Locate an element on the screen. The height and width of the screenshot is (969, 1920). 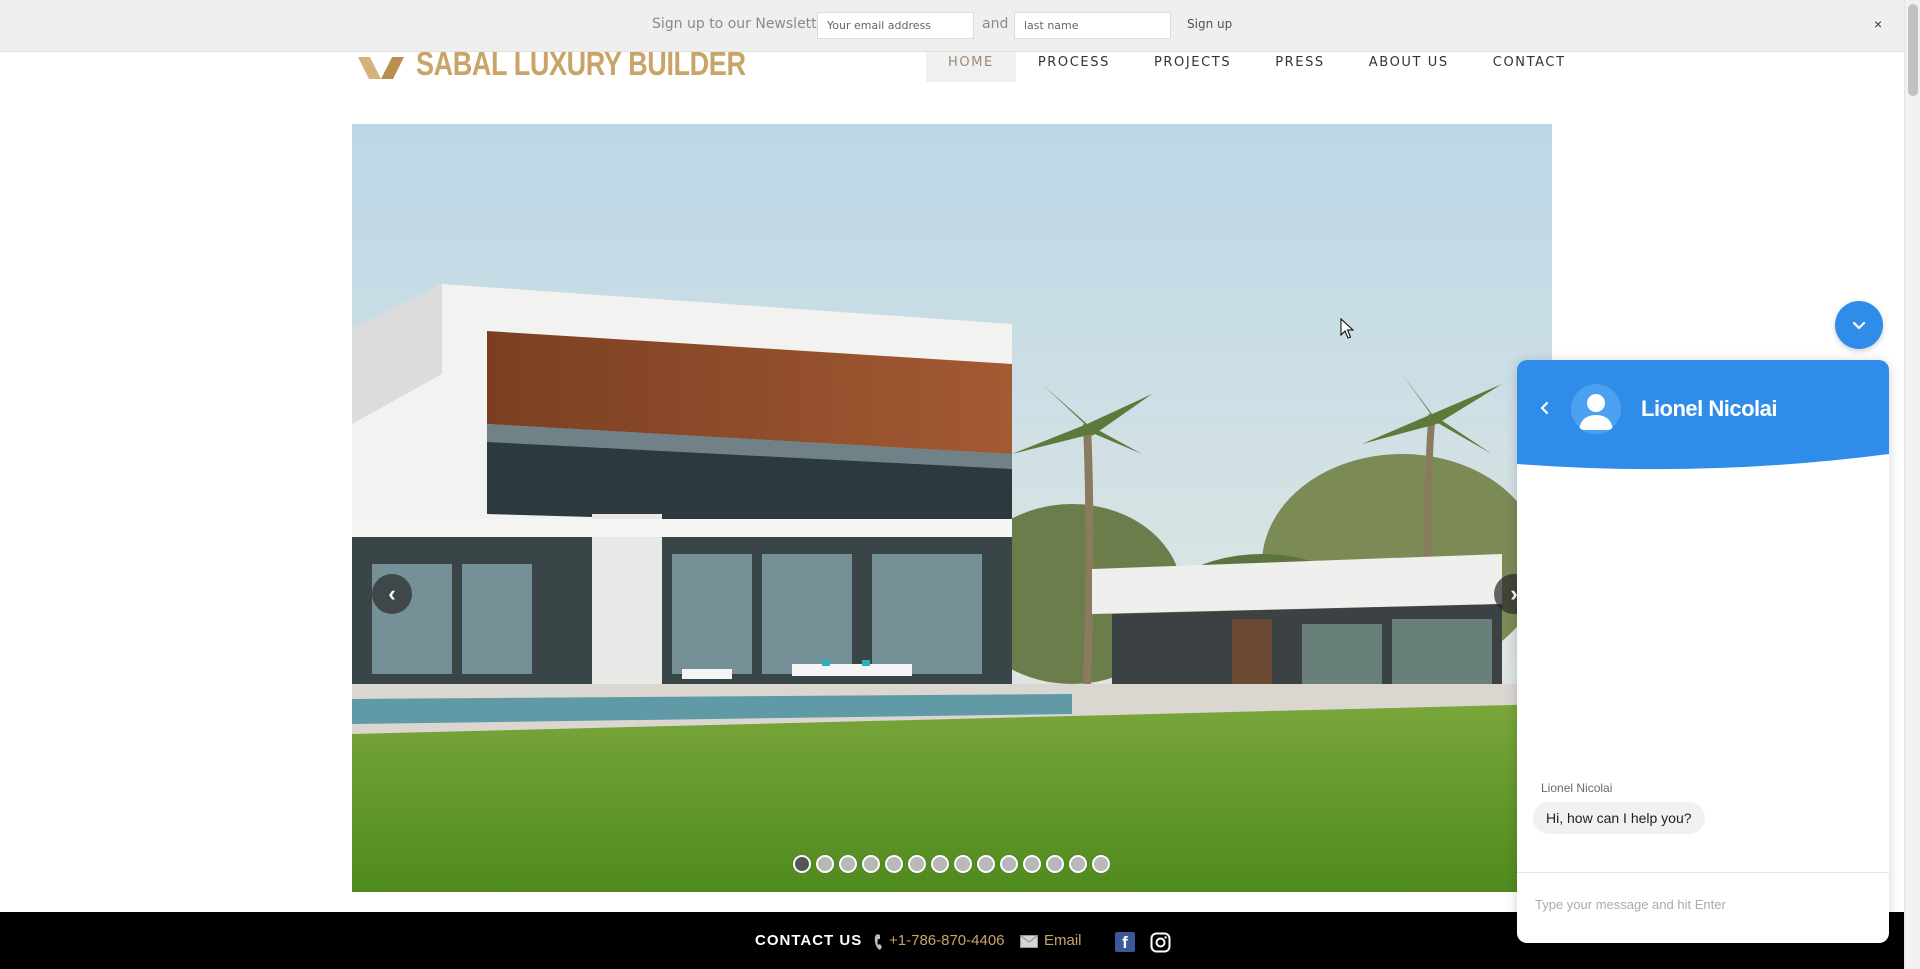
mail-icon is located at coordinates (1029, 941).